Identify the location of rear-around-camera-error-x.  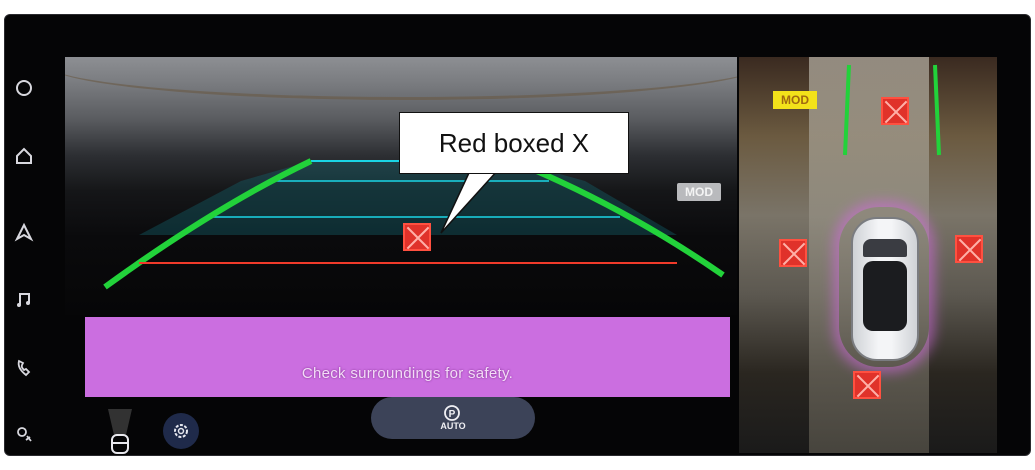
(867, 385).